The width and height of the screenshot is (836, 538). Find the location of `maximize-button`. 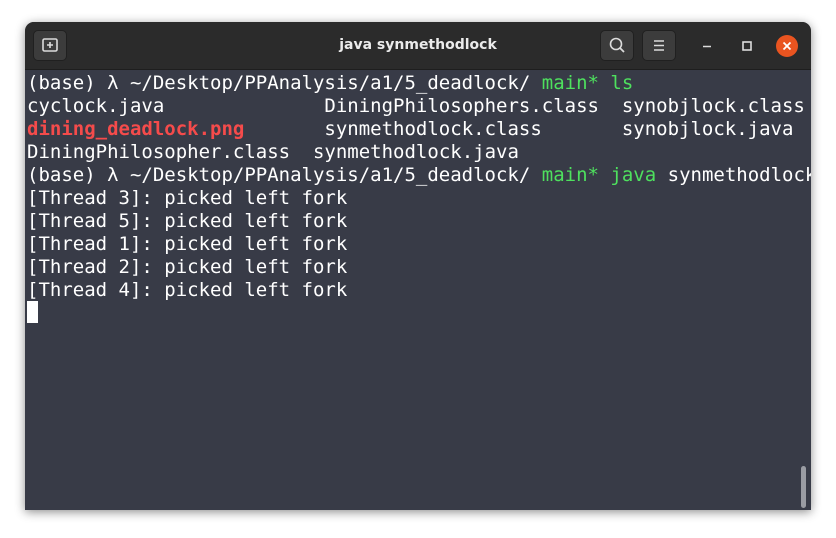

maximize-button is located at coordinates (747, 46).